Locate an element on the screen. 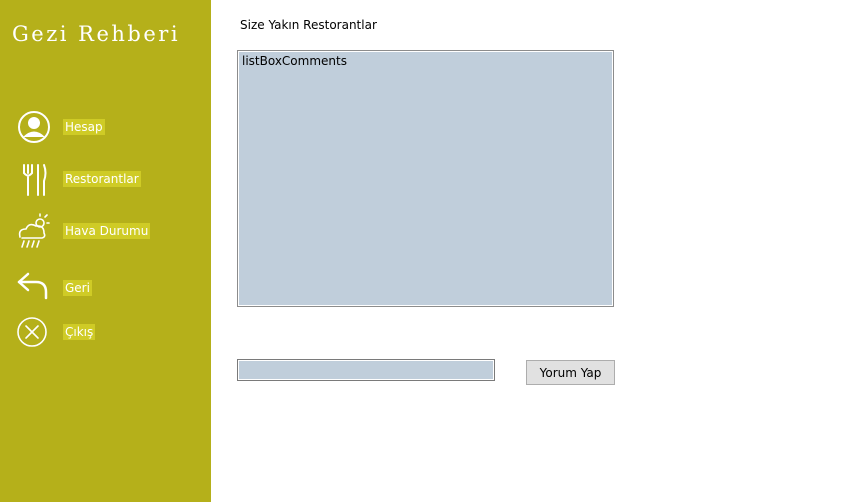  sidebar-item-label: Restorantlar is located at coordinates (102, 179).